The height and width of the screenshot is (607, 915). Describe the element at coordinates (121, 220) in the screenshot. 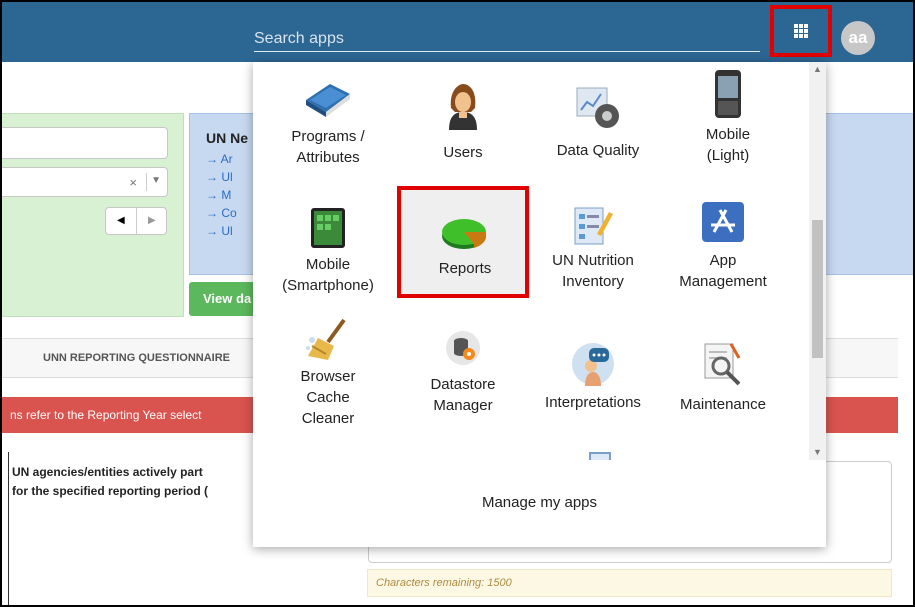

I see `prev-icon: ◀` at that location.